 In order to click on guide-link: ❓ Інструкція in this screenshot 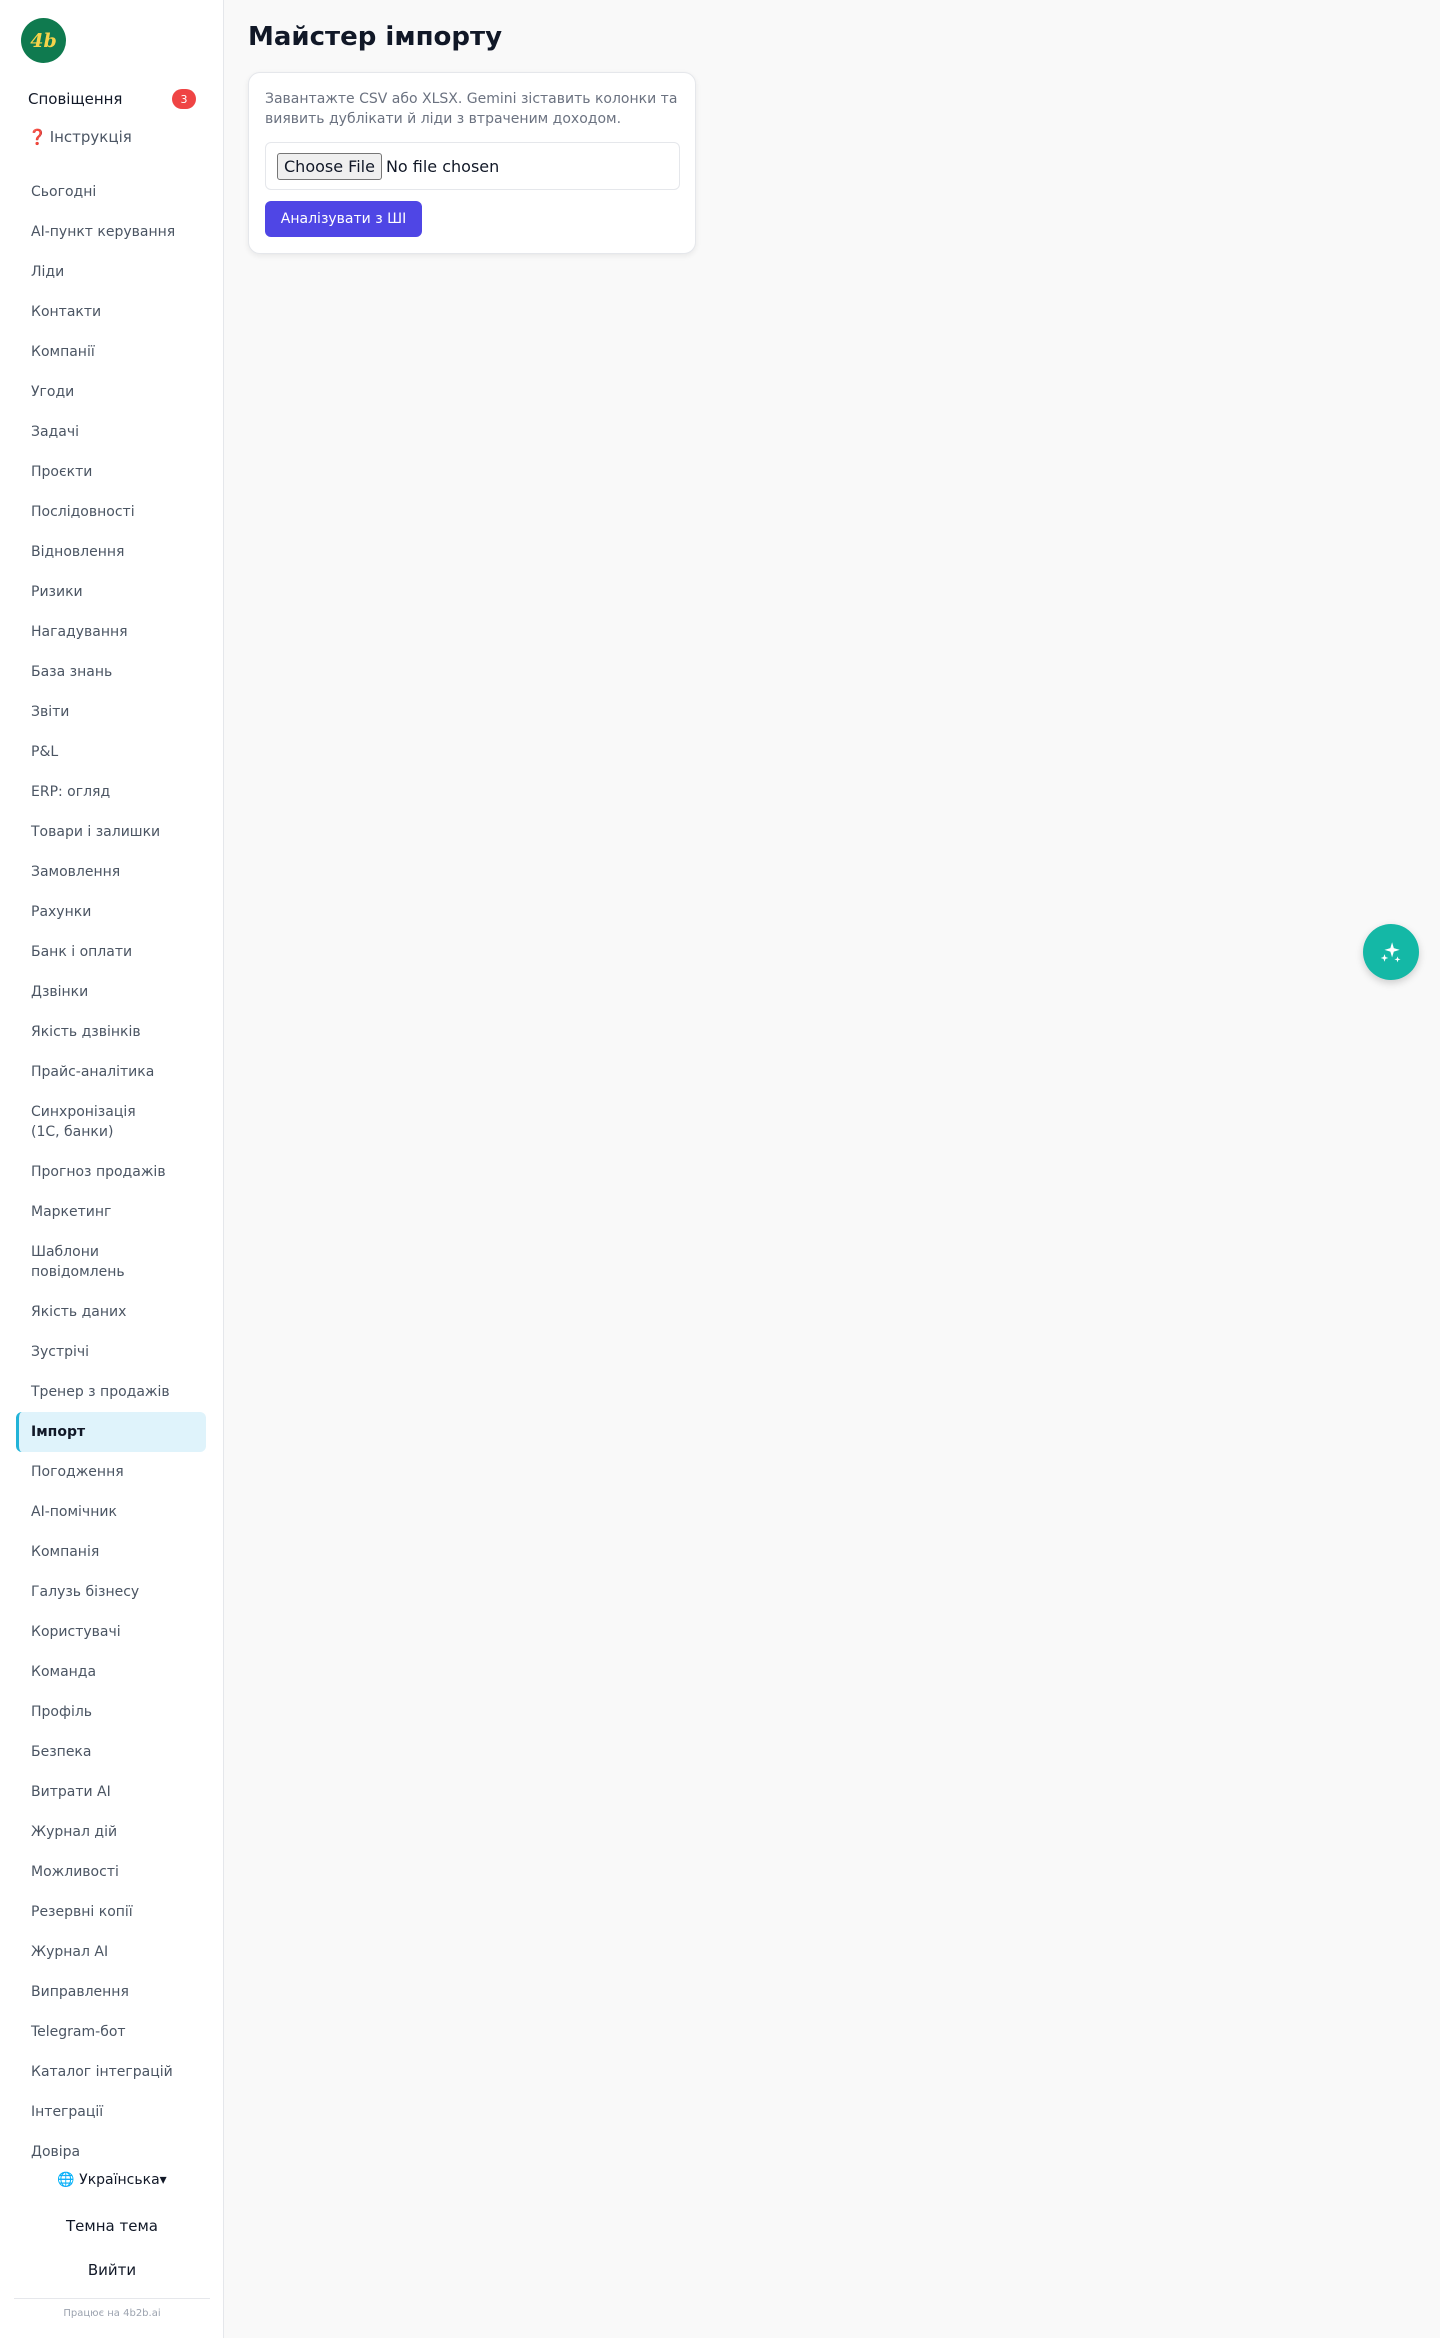, I will do `click(80, 137)`.